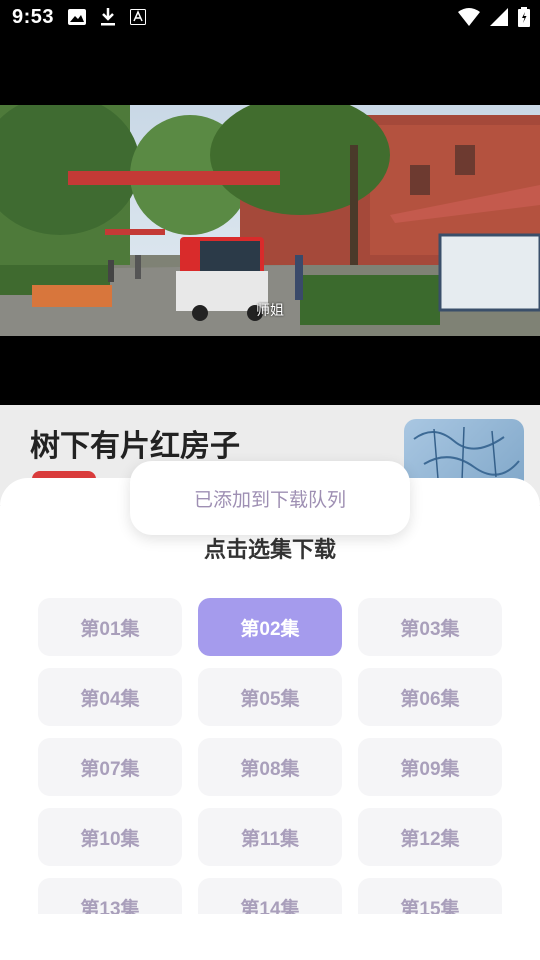 The image size is (540, 960). I want to click on status-time: 9:53, so click(33, 17).